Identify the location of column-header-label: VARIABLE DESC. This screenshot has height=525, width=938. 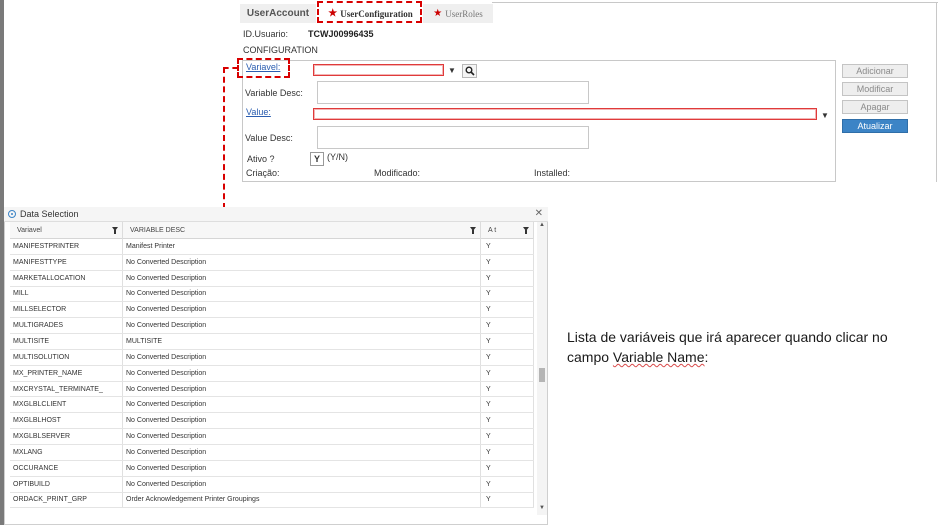
(158, 230).